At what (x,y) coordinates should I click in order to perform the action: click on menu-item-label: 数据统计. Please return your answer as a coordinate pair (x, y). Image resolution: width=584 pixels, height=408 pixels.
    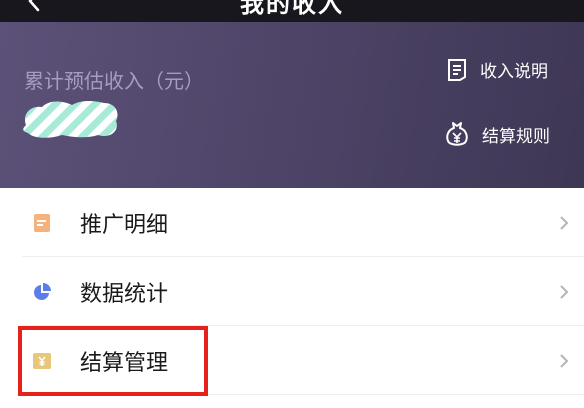
    Looking at the image, I should click on (124, 294).